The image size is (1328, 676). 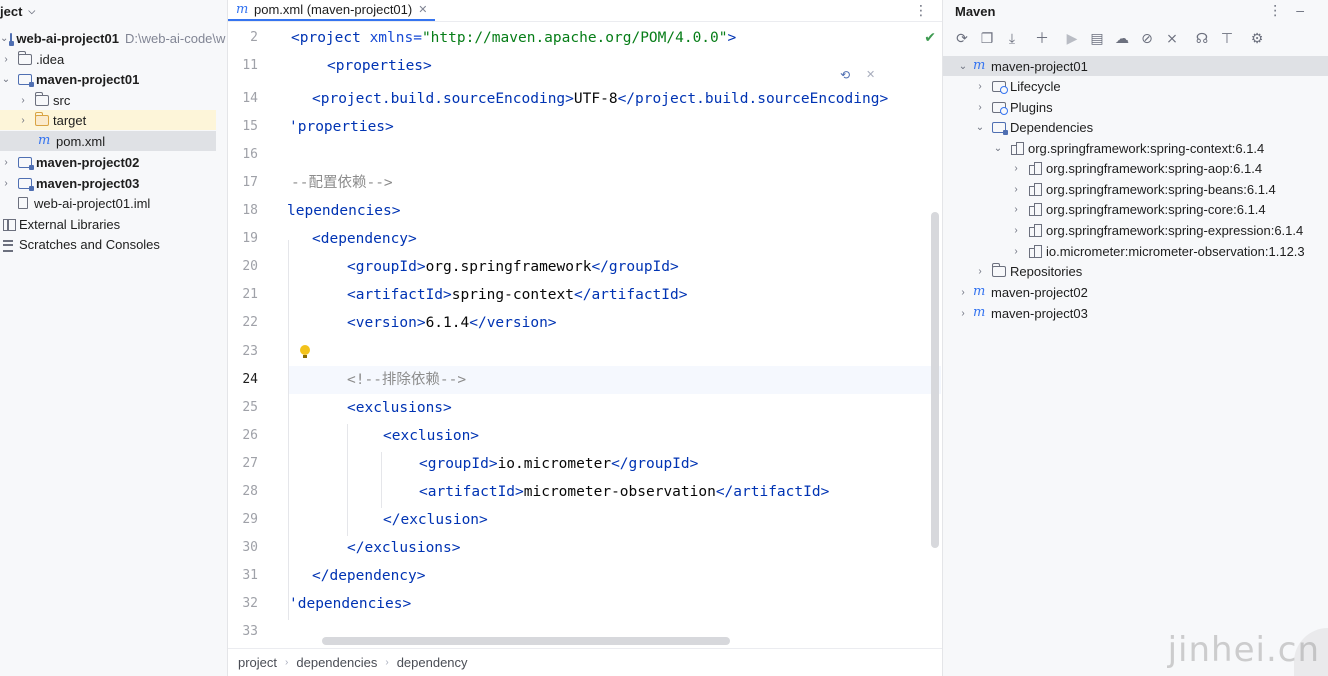 What do you see at coordinates (1135, 292) in the screenshot?
I see `maven-tree-item-project02: › m maven-project02` at bounding box center [1135, 292].